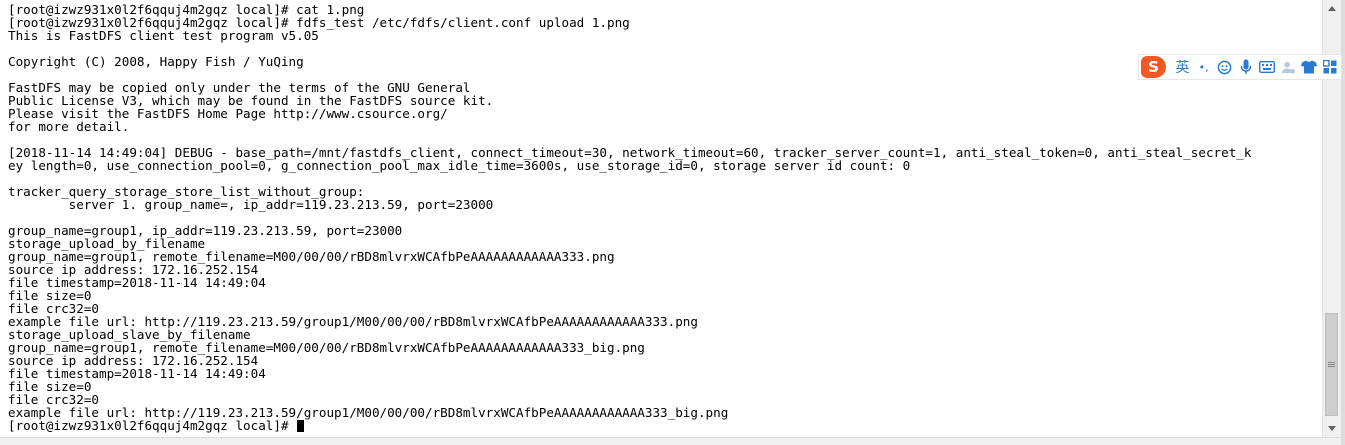  What do you see at coordinates (1330, 67) in the screenshot?
I see `grid-menu-icon` at bounding box center [1330, 67].